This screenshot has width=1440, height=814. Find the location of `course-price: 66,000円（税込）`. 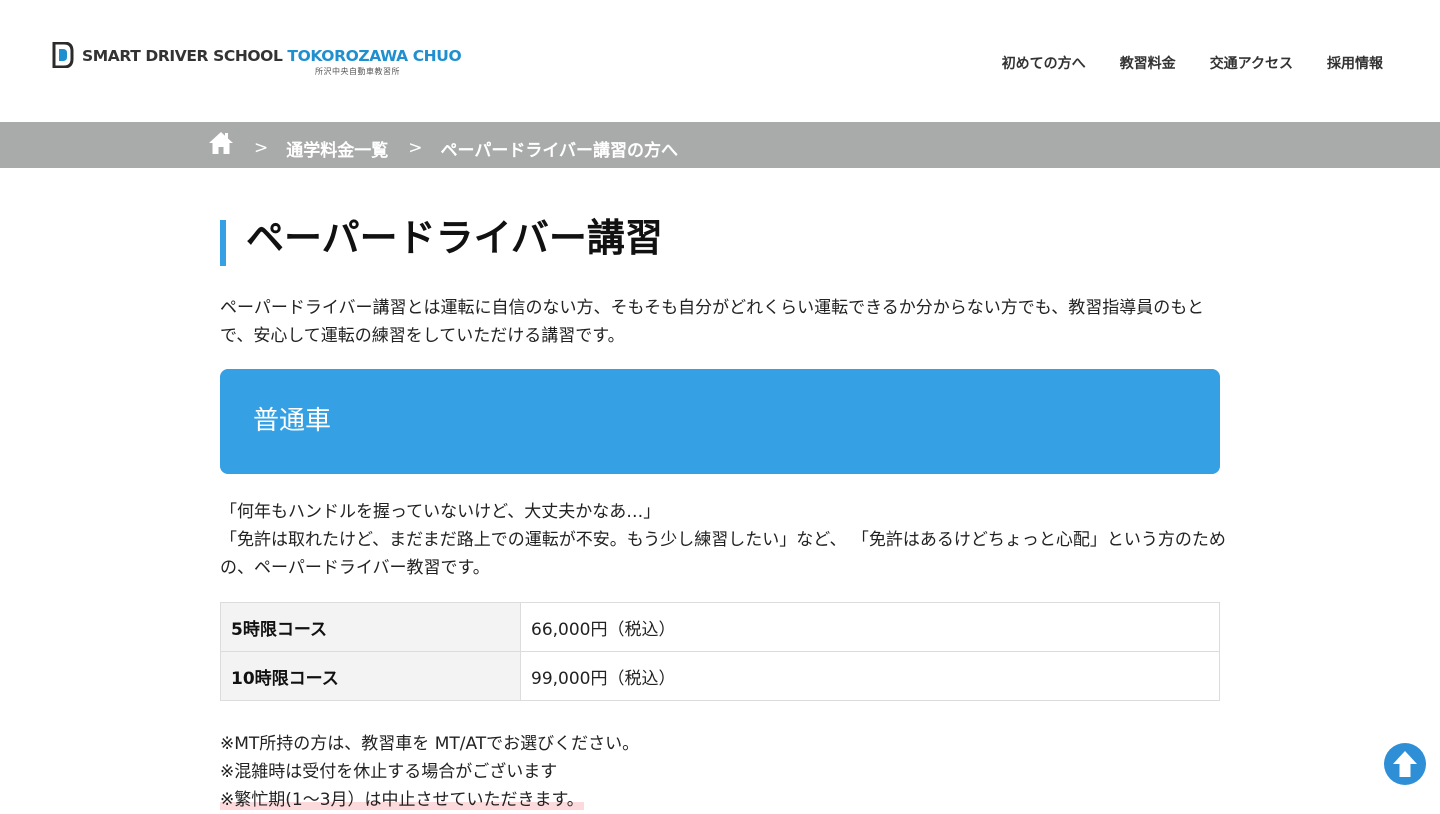

course-price: 66,000円（税込） is located at coordinates (870, 627).